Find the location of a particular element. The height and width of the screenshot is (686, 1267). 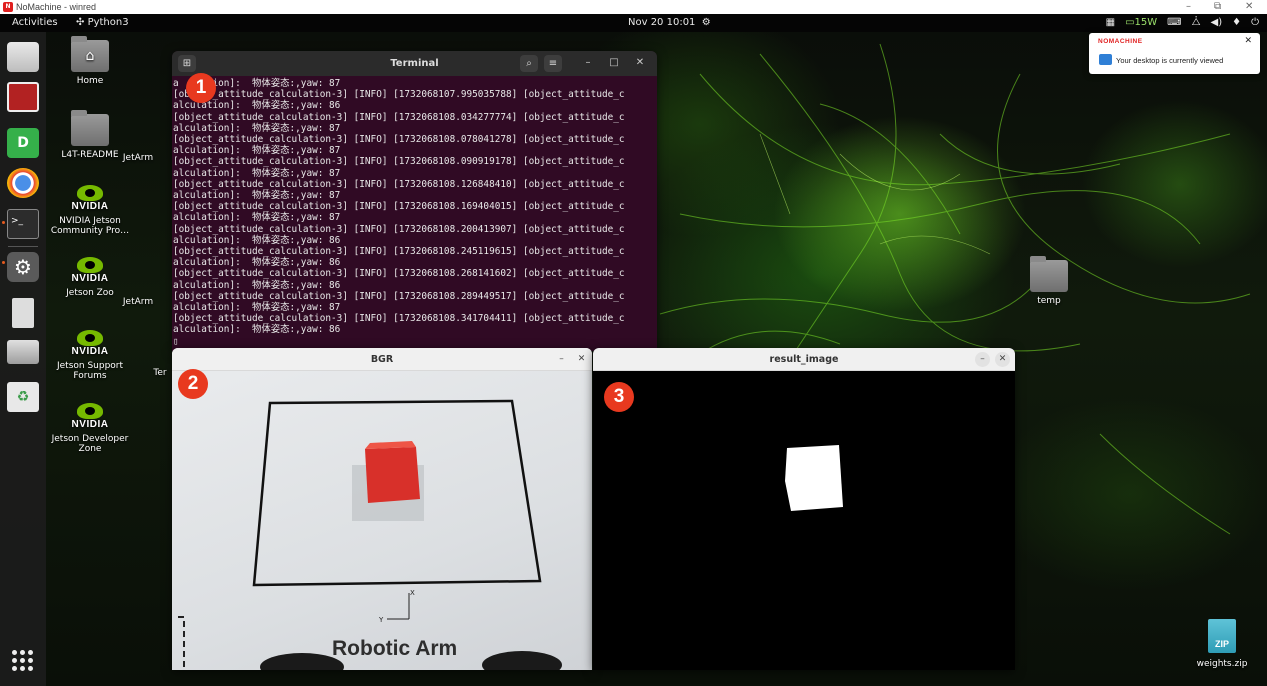

bgr-titlebar: BGR – ✕ is located at coordinates (382, 359).